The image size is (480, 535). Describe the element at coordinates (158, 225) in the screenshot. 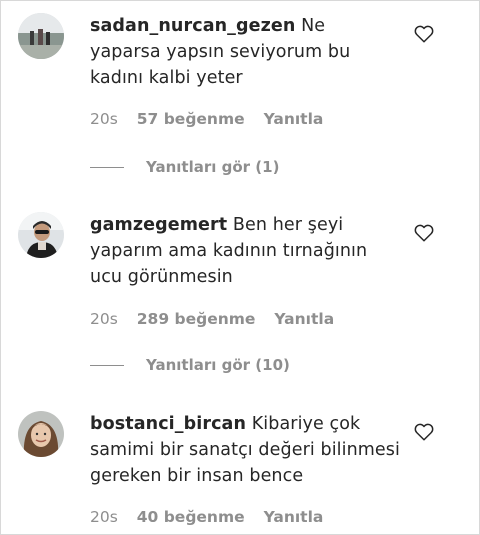

I see `comment-username: gamzegemert` at that location.